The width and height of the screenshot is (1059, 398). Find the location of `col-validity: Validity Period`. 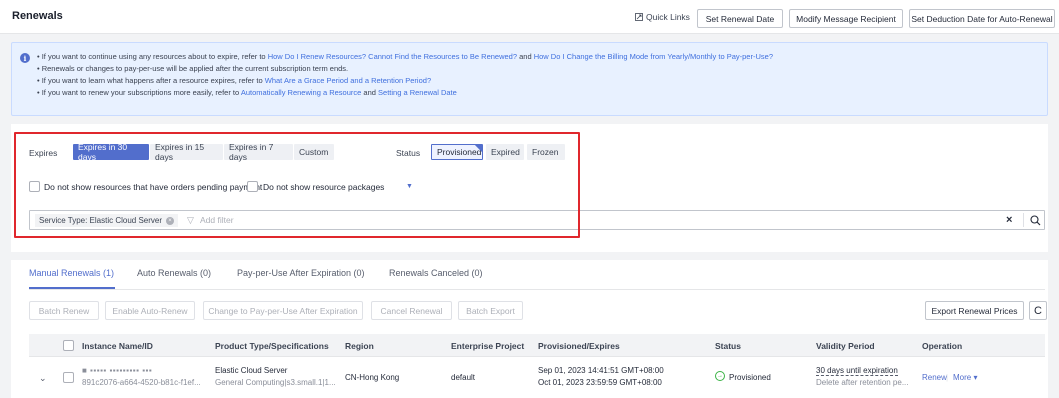

col-validity: Validity Period is located at coordinates (845, 346).